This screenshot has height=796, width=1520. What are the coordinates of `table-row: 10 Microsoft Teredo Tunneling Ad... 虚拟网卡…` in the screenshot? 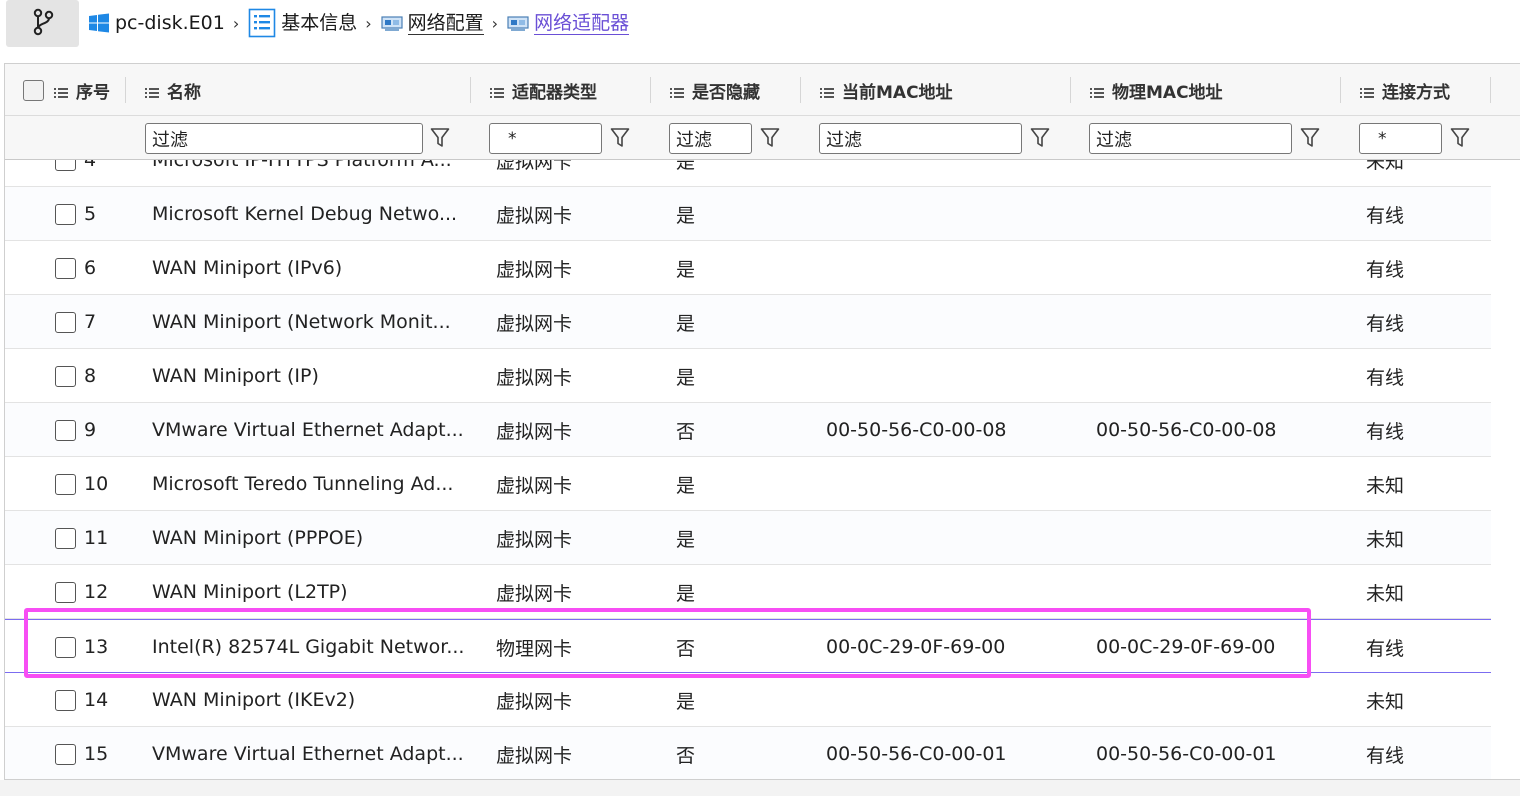 It's located at (748, 484).